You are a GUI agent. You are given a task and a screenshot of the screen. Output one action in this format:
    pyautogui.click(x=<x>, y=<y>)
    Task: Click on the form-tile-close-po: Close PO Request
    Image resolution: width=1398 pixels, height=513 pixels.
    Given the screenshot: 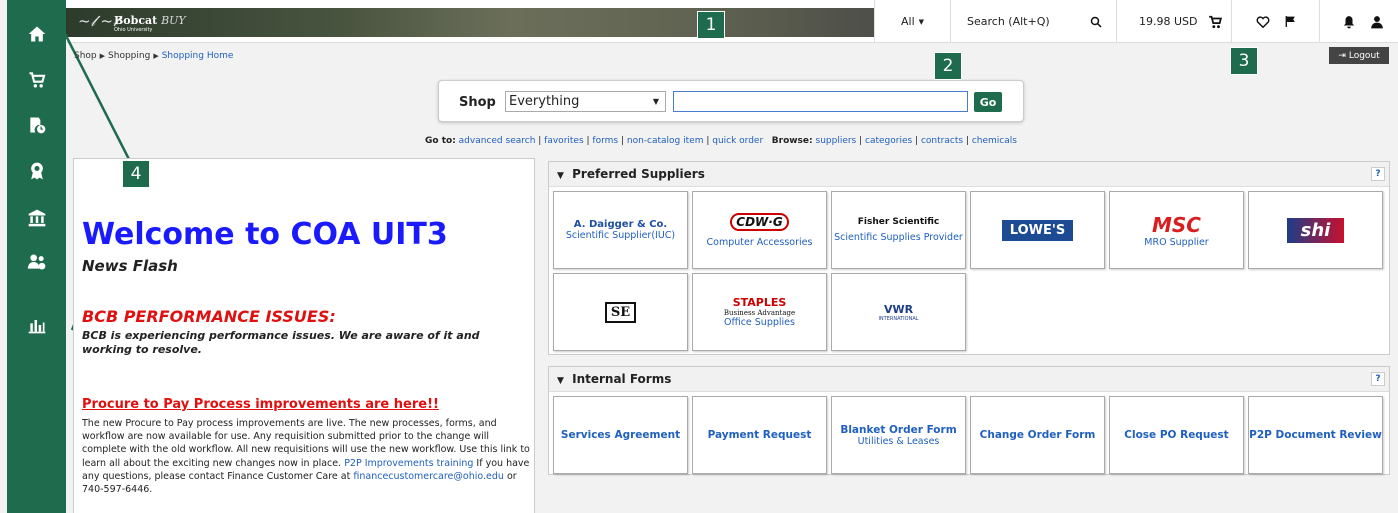 What is the action you would take?
    pyautogui.click(x=1176, y=435)
    